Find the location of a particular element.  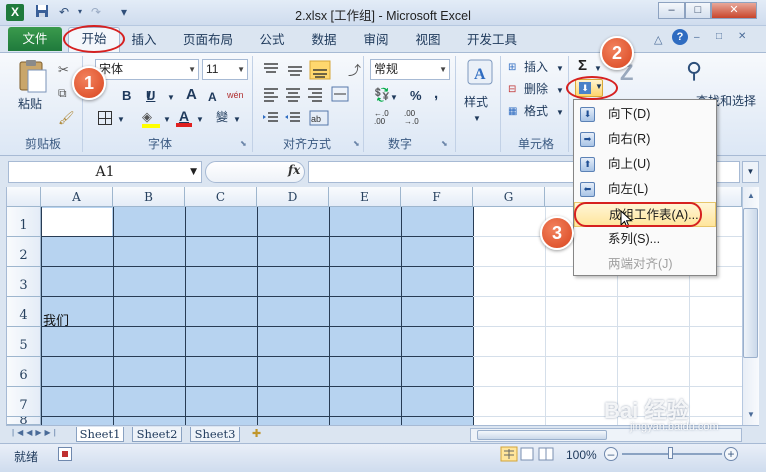

column-header-e: E is located at coordinates (365, 197).